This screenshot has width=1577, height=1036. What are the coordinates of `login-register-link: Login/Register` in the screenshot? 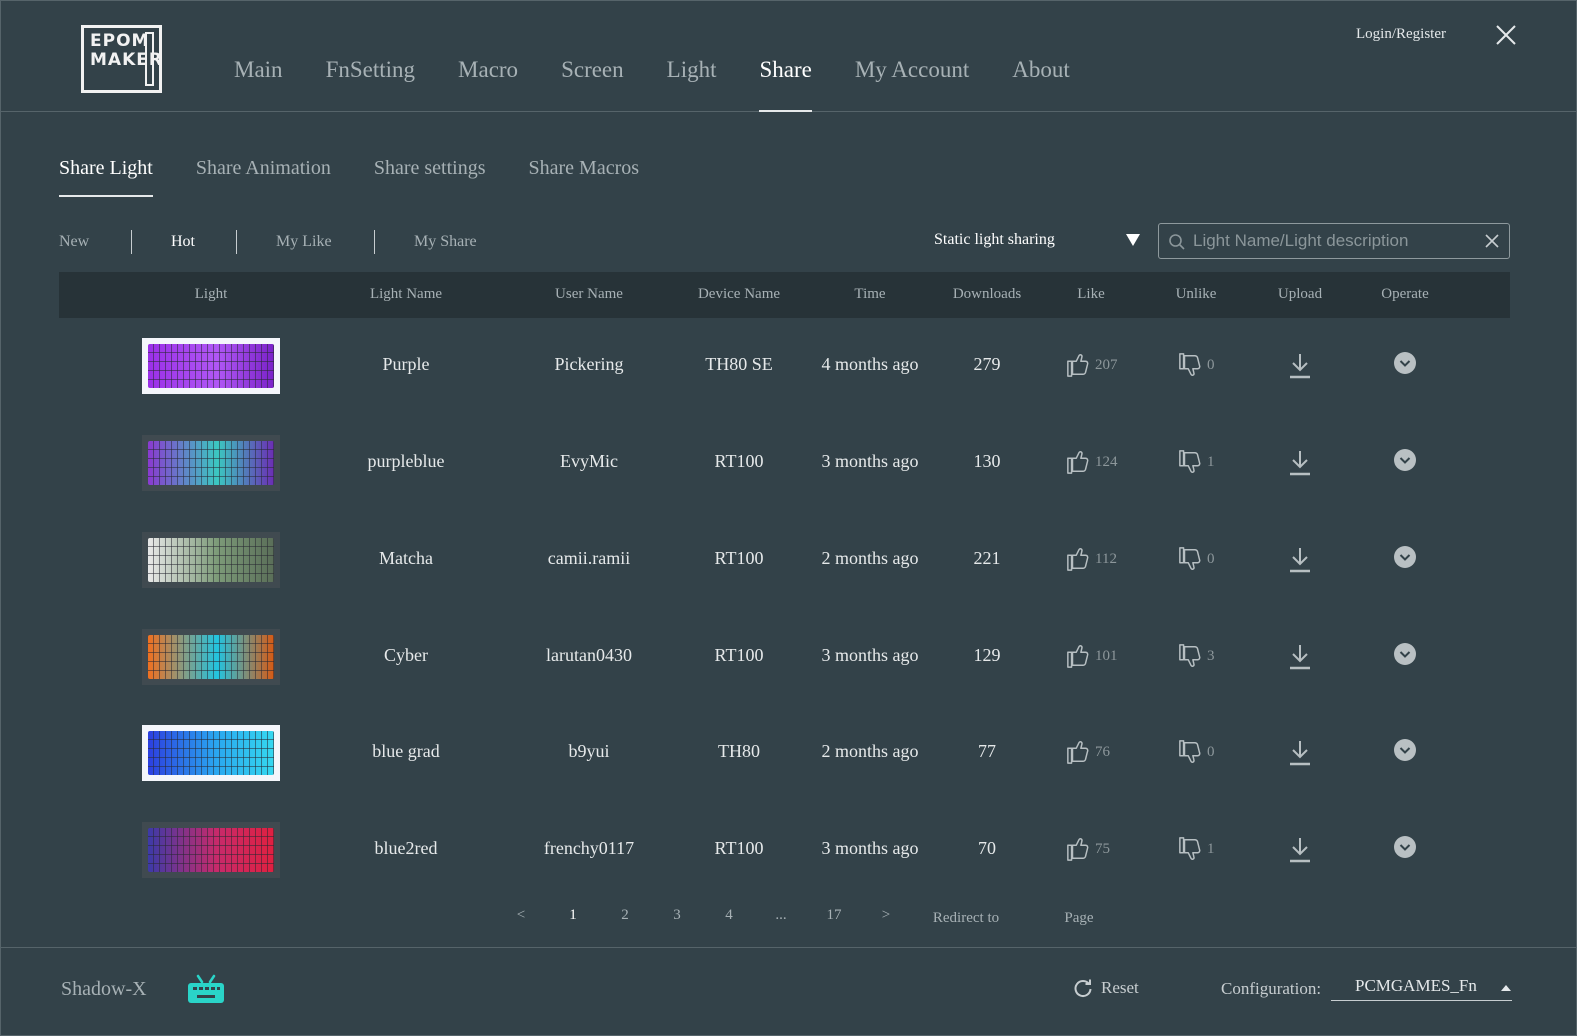 It's located at (1401, 34).